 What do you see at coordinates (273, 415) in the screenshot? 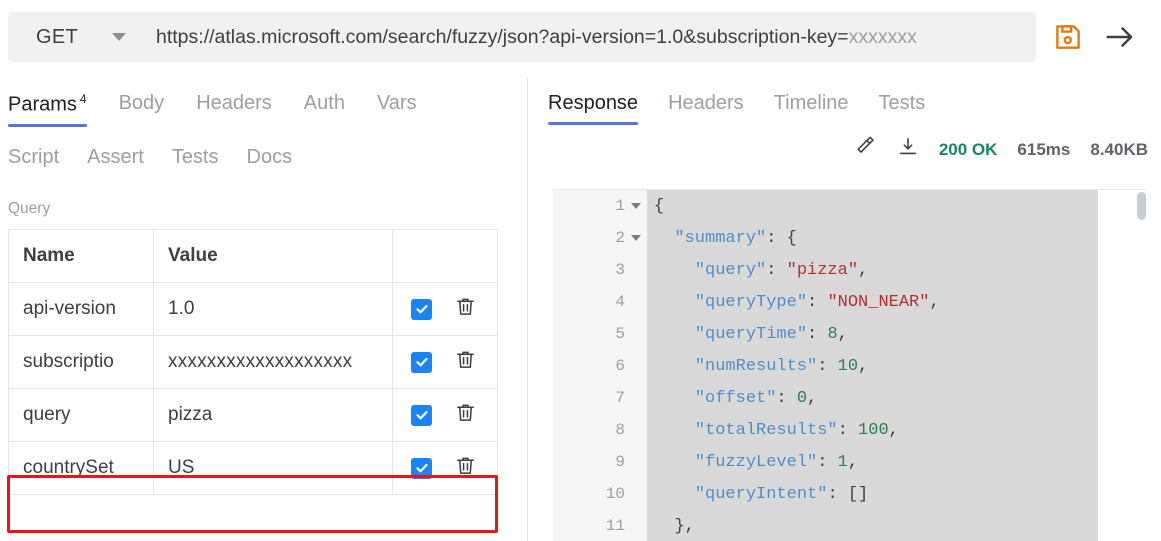
I see `param-value-cell: pizza` at bounding box center [273, 415].